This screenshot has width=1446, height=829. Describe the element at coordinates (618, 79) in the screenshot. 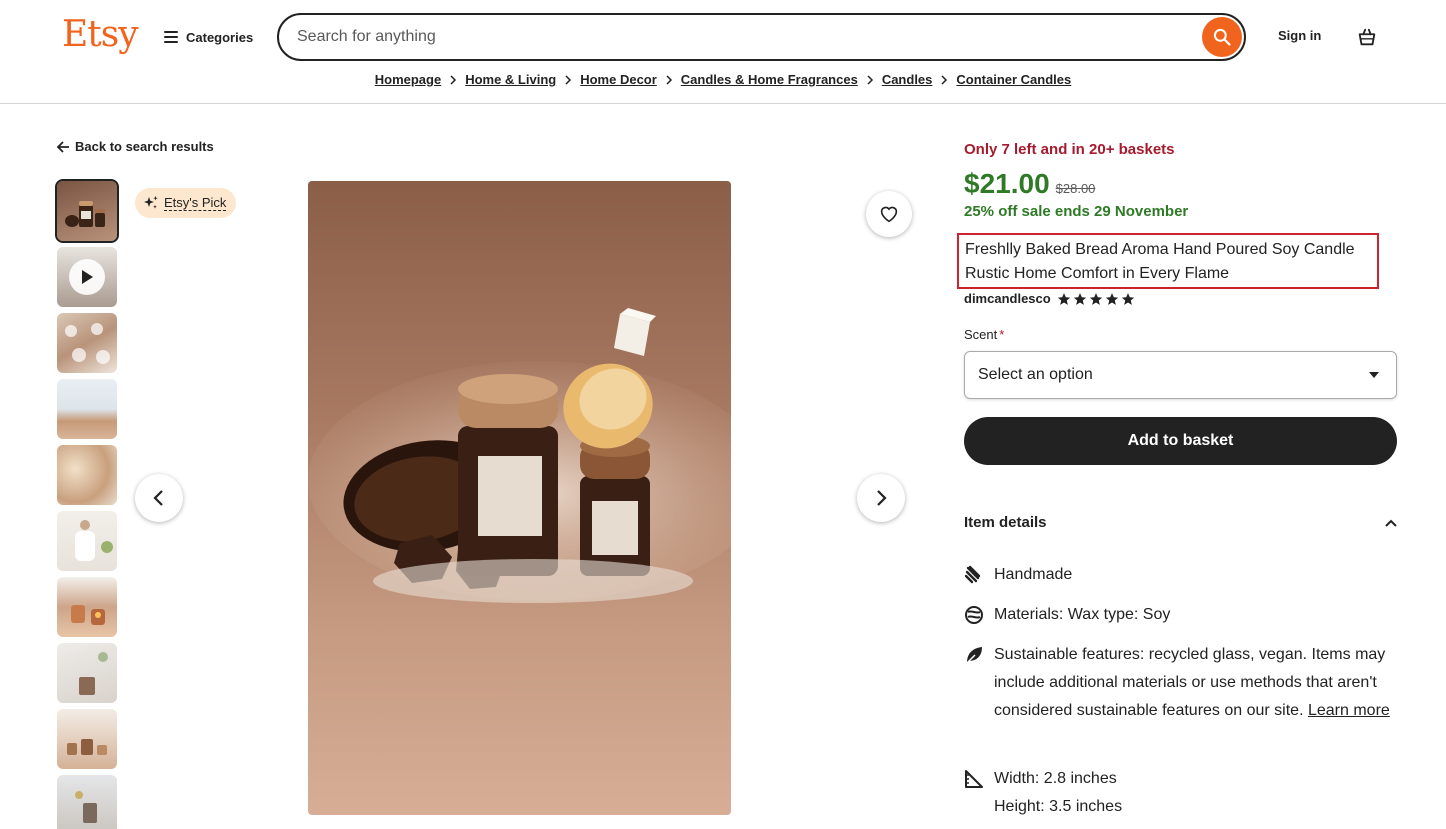

I see `breadcrumb-home-decor: Home Decor` at that location.